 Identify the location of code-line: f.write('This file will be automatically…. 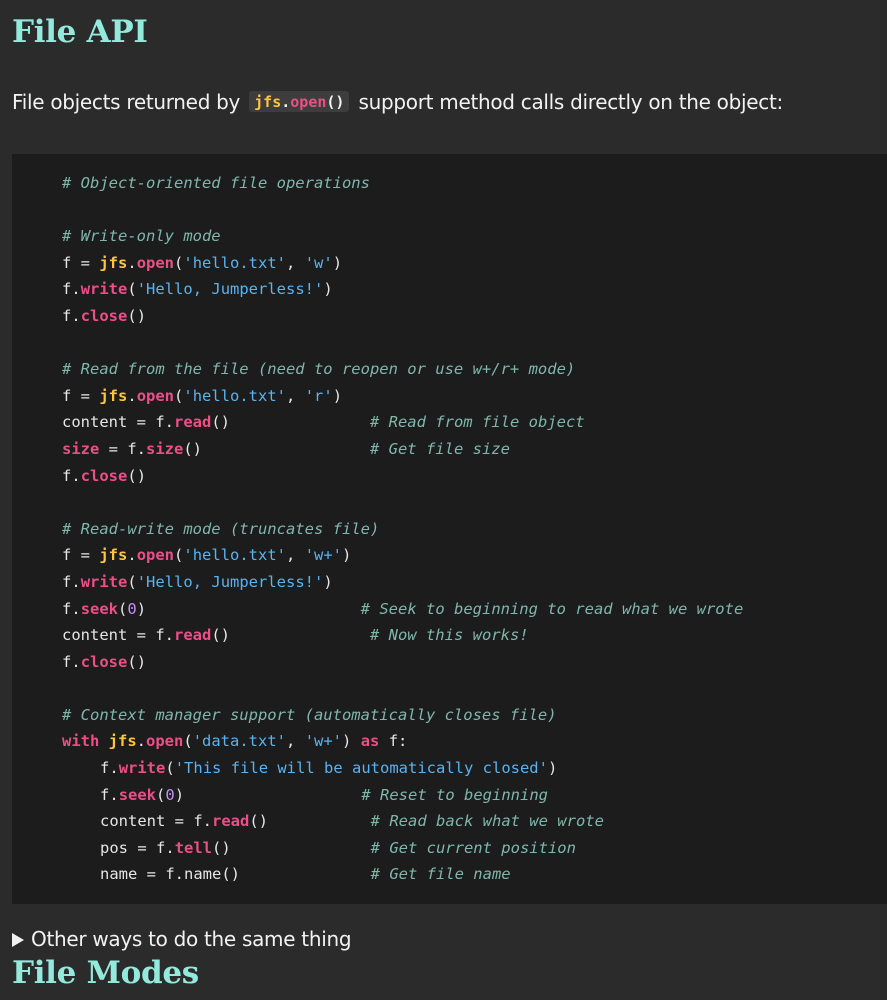
(329, 768).